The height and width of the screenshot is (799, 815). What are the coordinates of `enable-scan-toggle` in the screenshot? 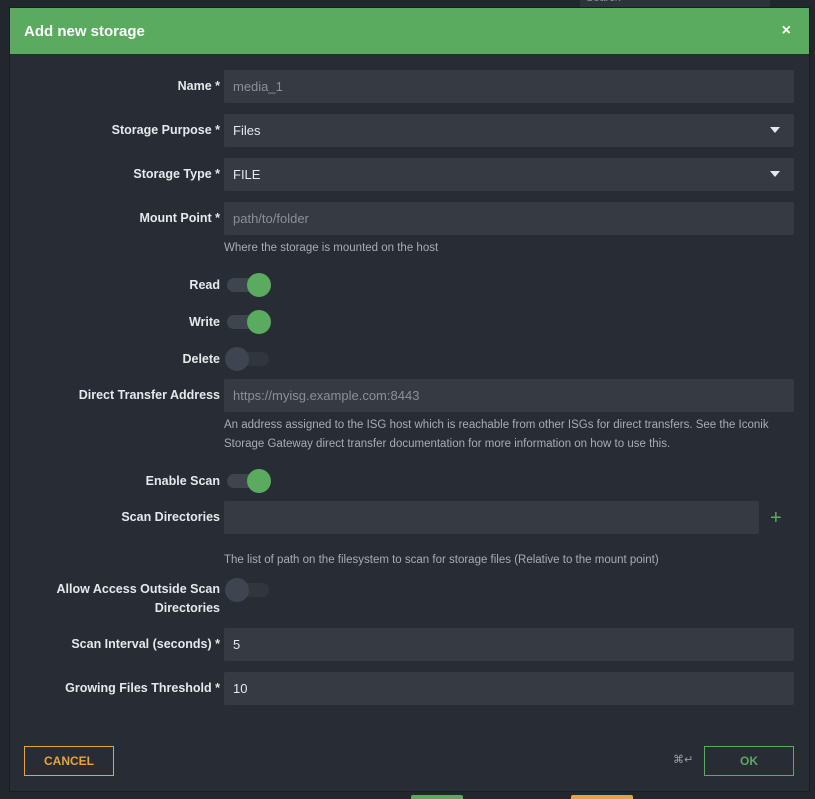 It's located at (249, 481).